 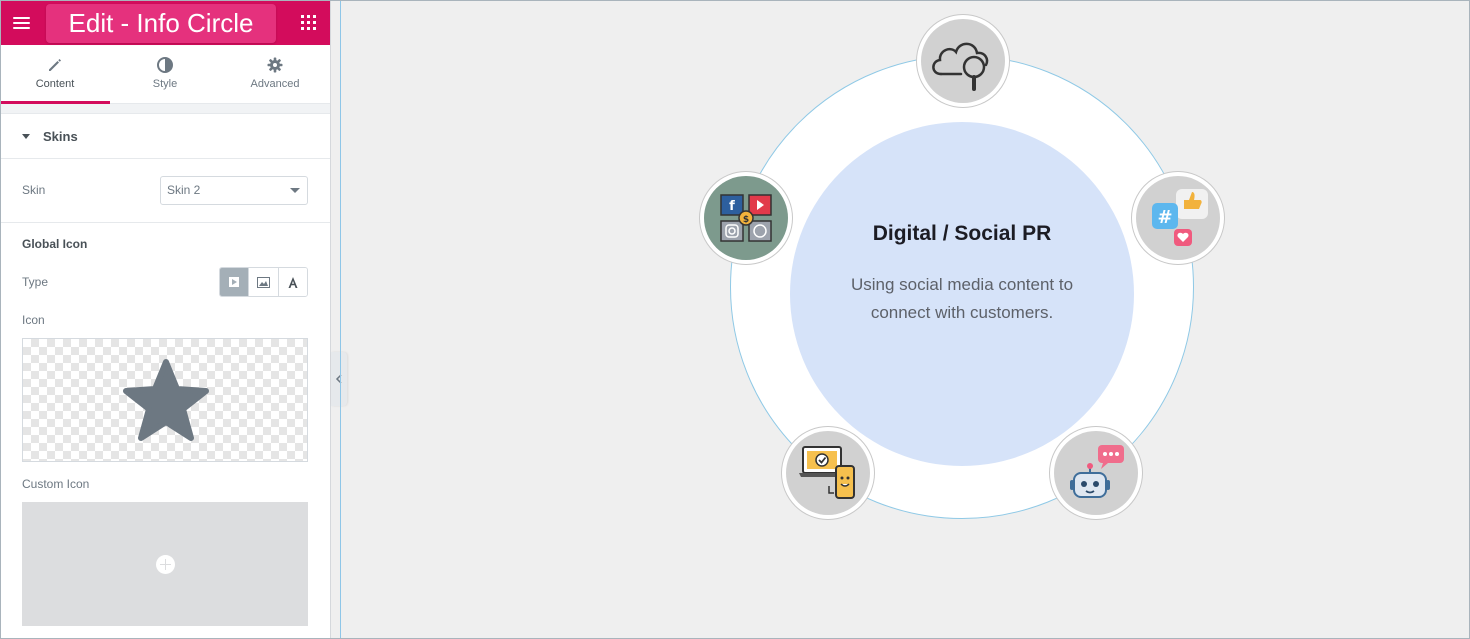 What do you see at coordinates (26, 136) in the screenshot?
I see `caret-down-icon` at bounding box center [26, 136].